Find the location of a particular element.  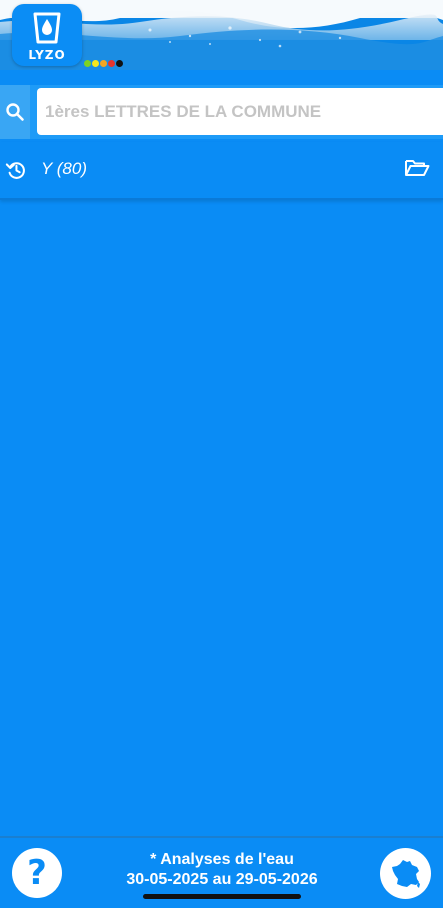

france-map-button is located at coordinates (405, 873).